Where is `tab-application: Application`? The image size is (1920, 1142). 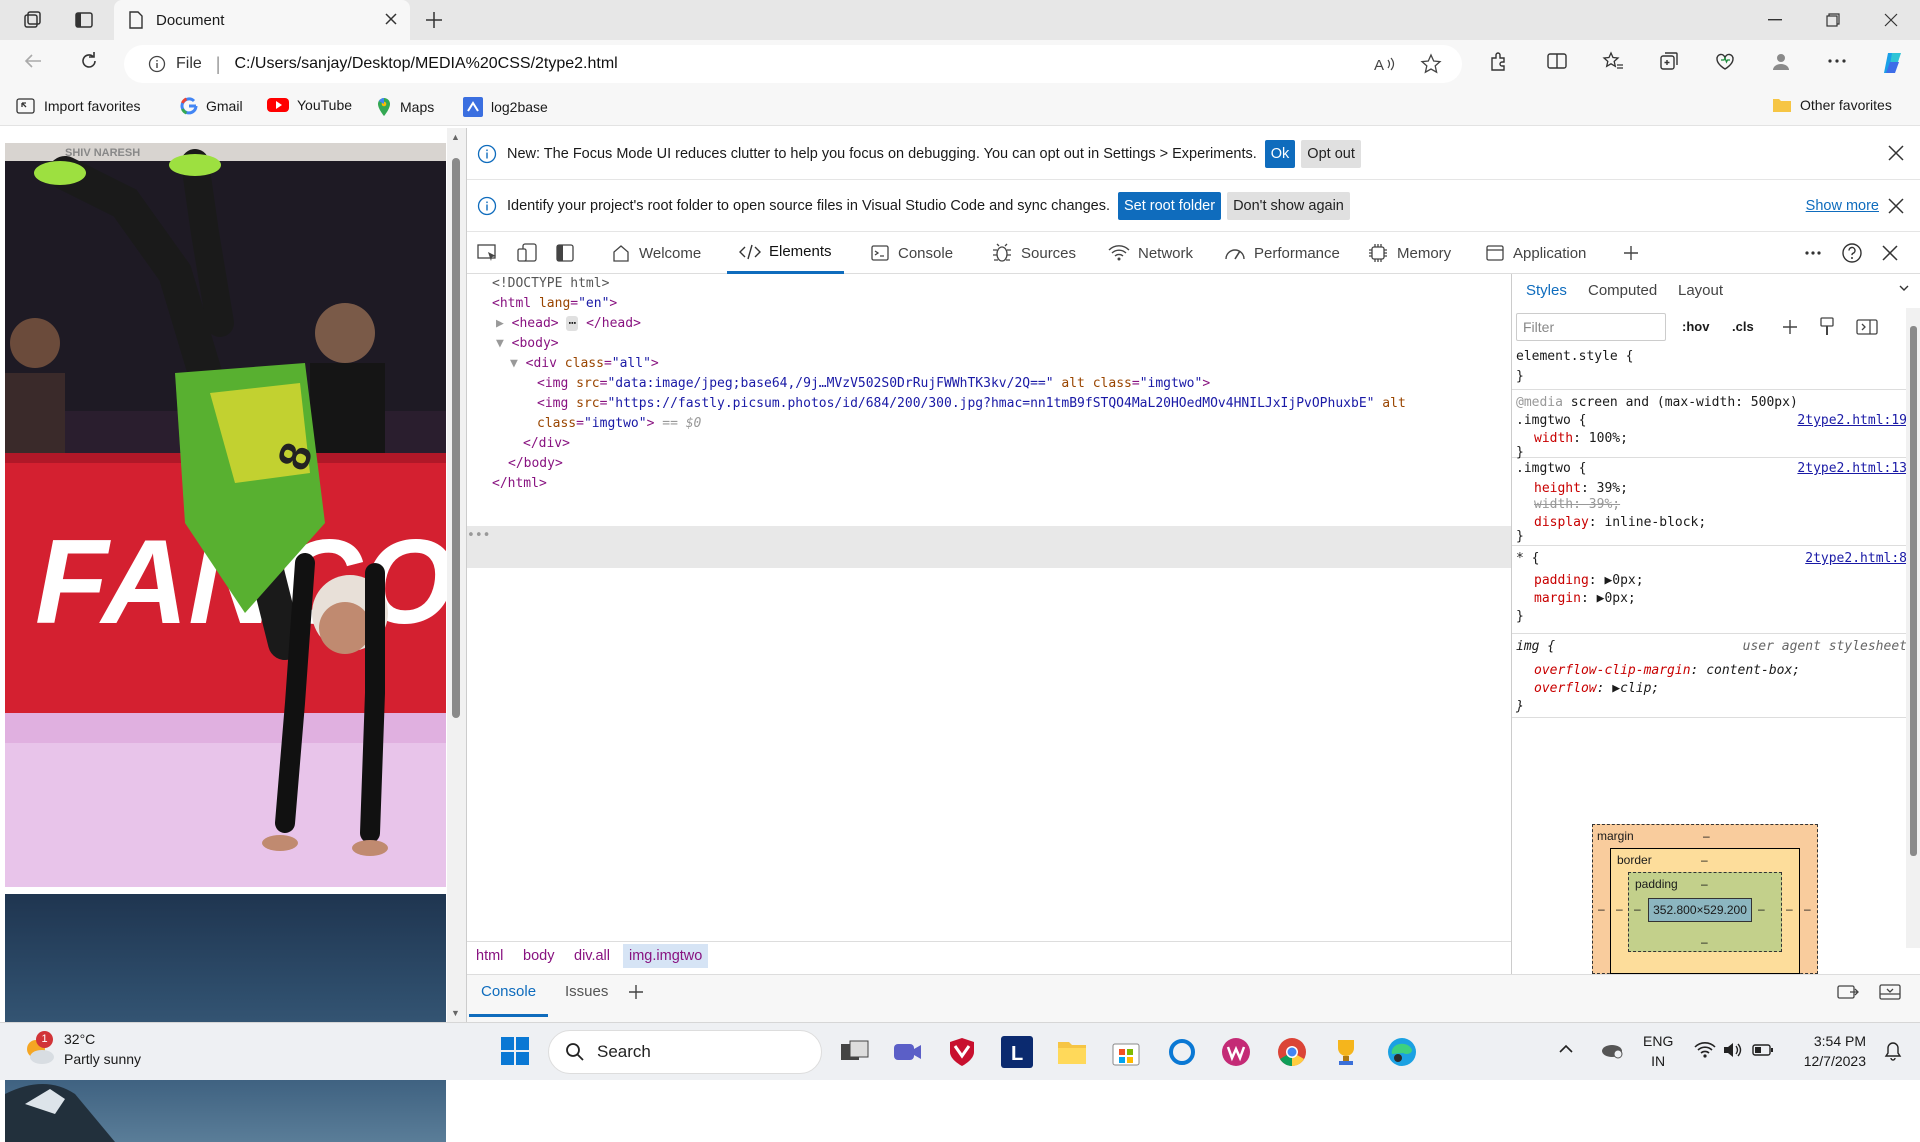 tab-application: Application is located at coordinates (1535, 253).